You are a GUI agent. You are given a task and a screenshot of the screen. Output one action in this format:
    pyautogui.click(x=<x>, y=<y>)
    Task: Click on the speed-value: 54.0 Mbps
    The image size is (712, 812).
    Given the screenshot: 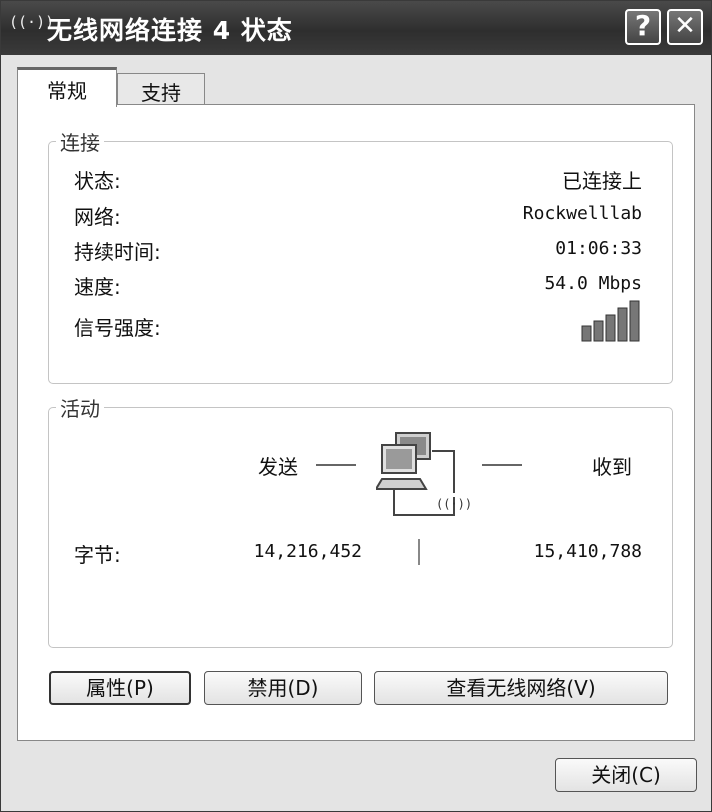 What is the action you would take?
    pyautogui.click(x=593, y=283)
    